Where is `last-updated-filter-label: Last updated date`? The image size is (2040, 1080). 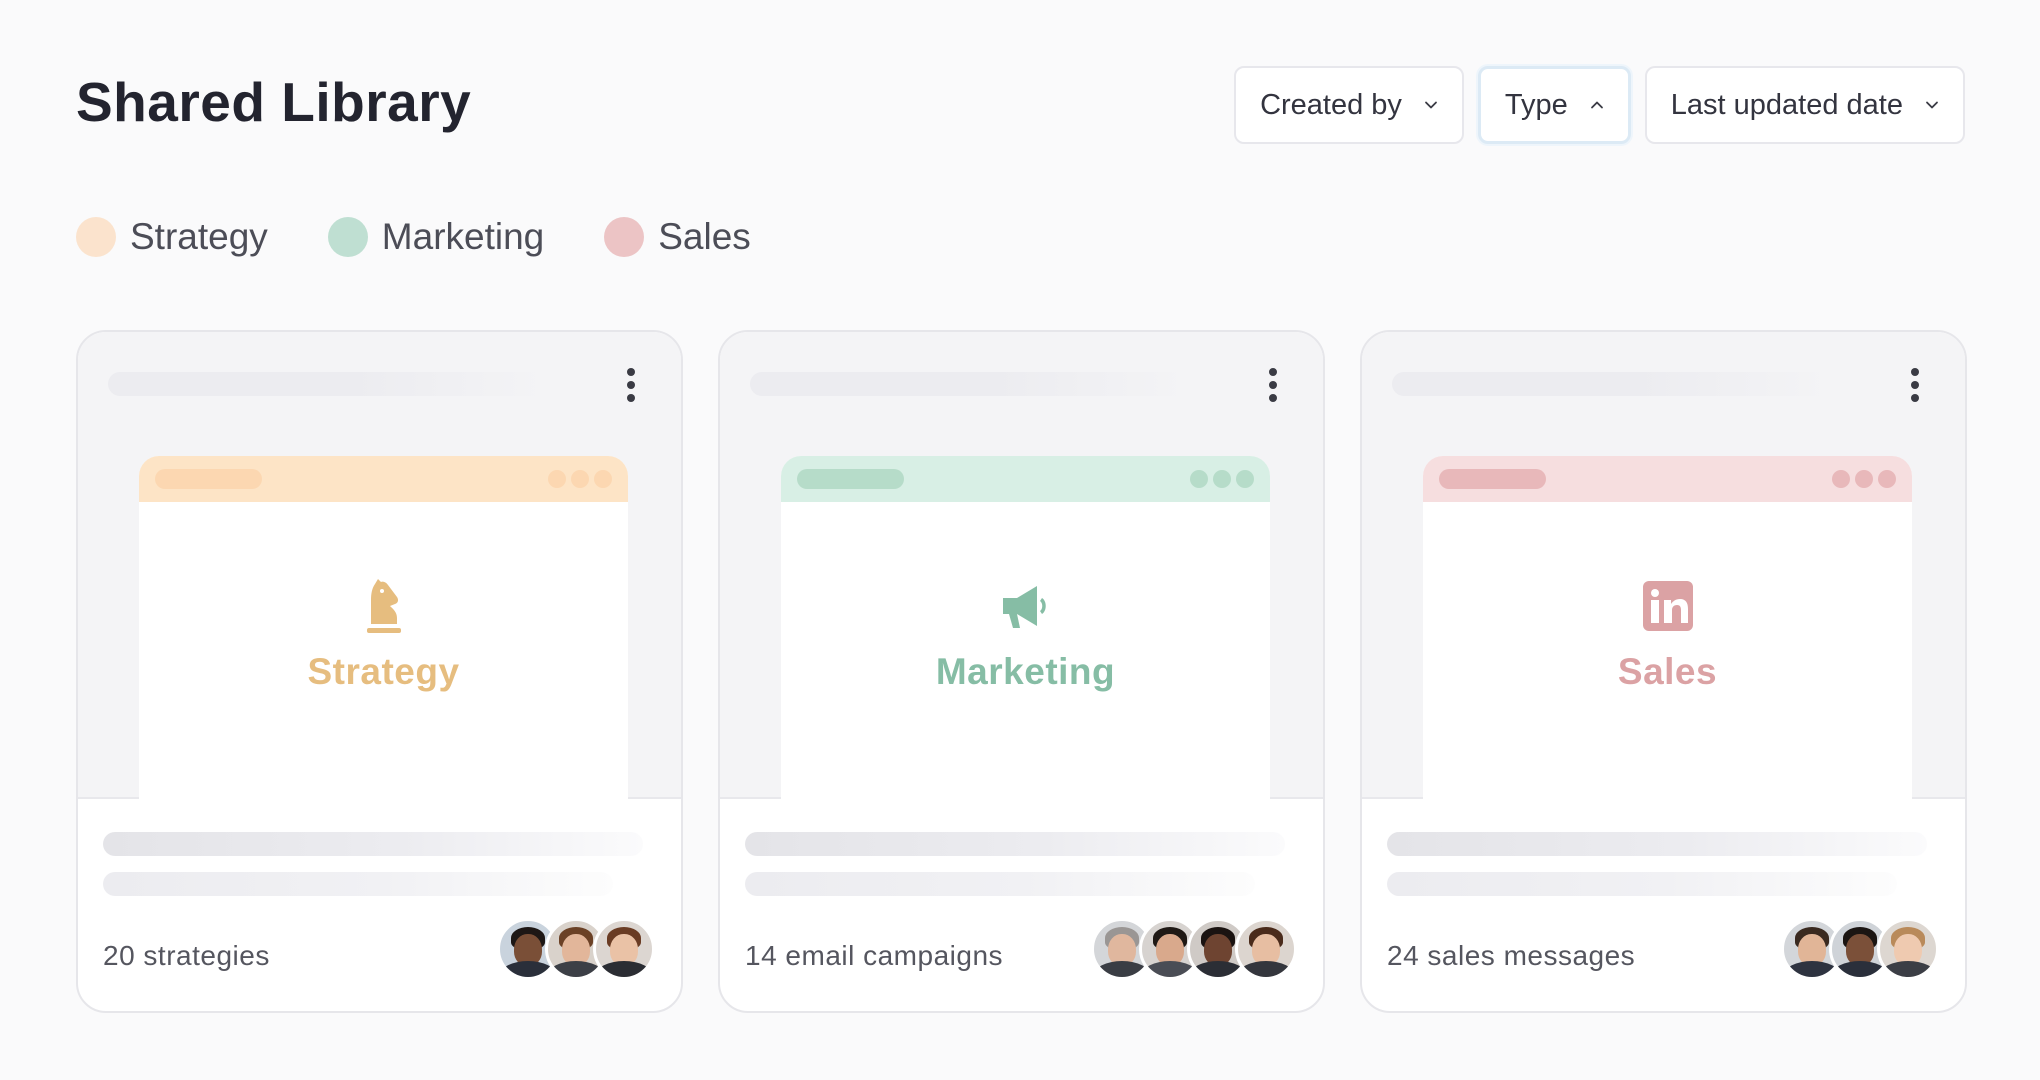
last-updated-filter-label: Last updated date is located at coordinates (1786, 104).